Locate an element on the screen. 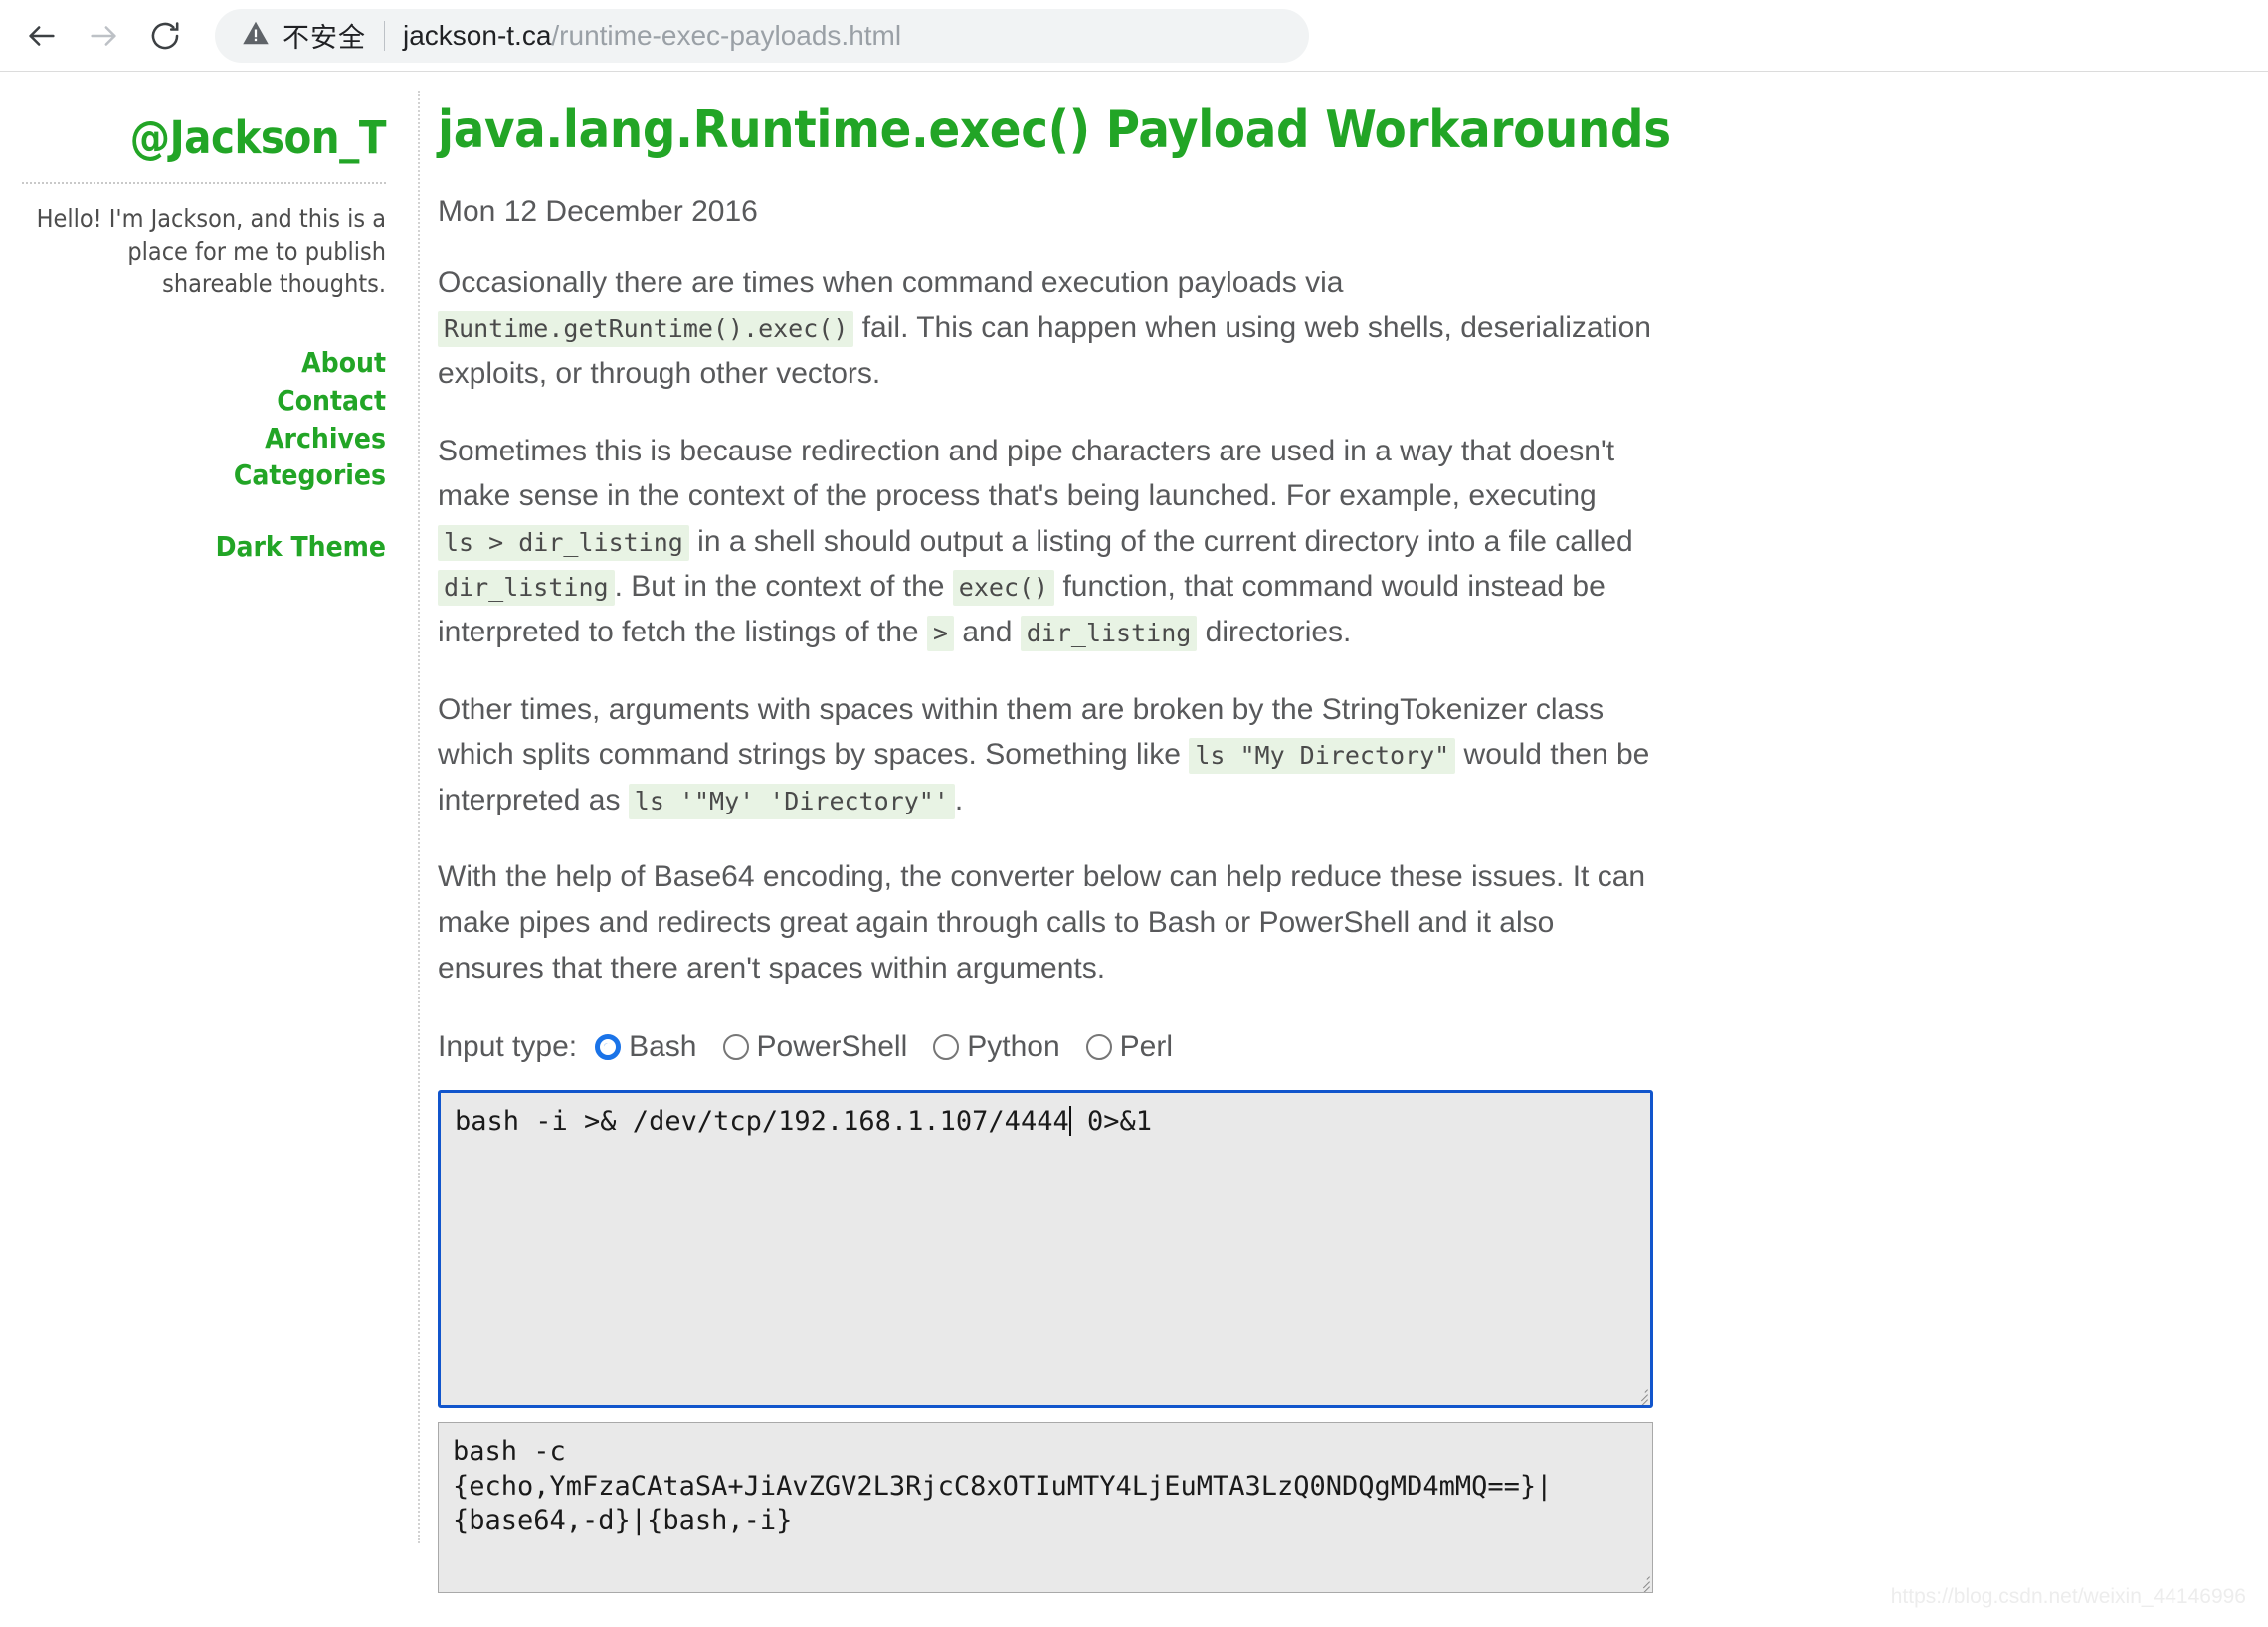 Image resolution: width=2268 pixels, height=1627 pixels. reload-button is located at coordinates (165, 36).